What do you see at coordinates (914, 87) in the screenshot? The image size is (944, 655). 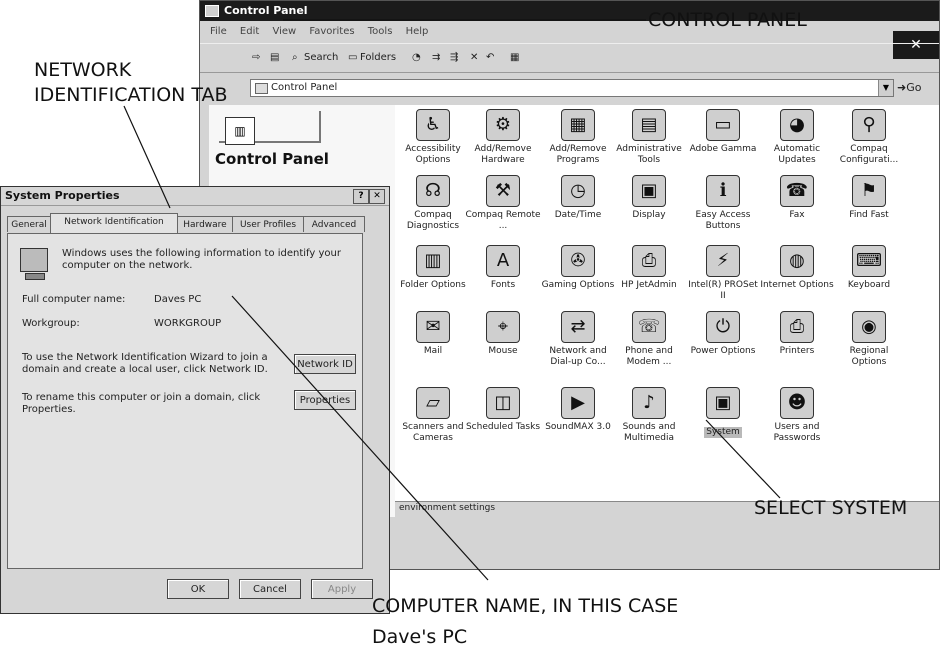 I see `go-label: Go` at bounding box center [914, 87].